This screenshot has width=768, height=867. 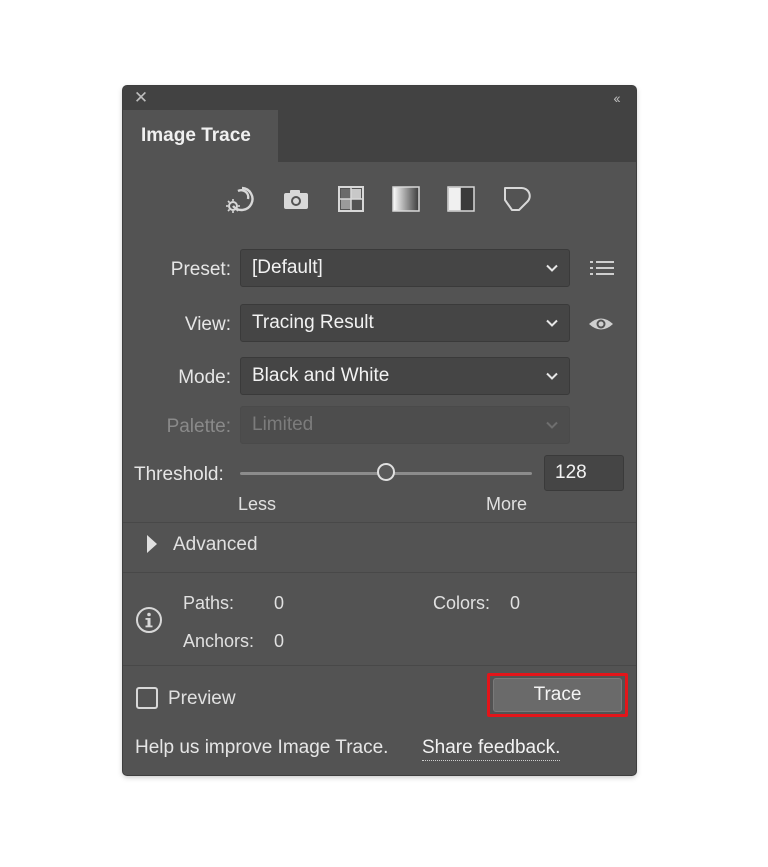 What do you see at coordinates (405, 323) in the screenshot?
I see `view-dropdown: Tracing Result` at bounding box center [405, 323].